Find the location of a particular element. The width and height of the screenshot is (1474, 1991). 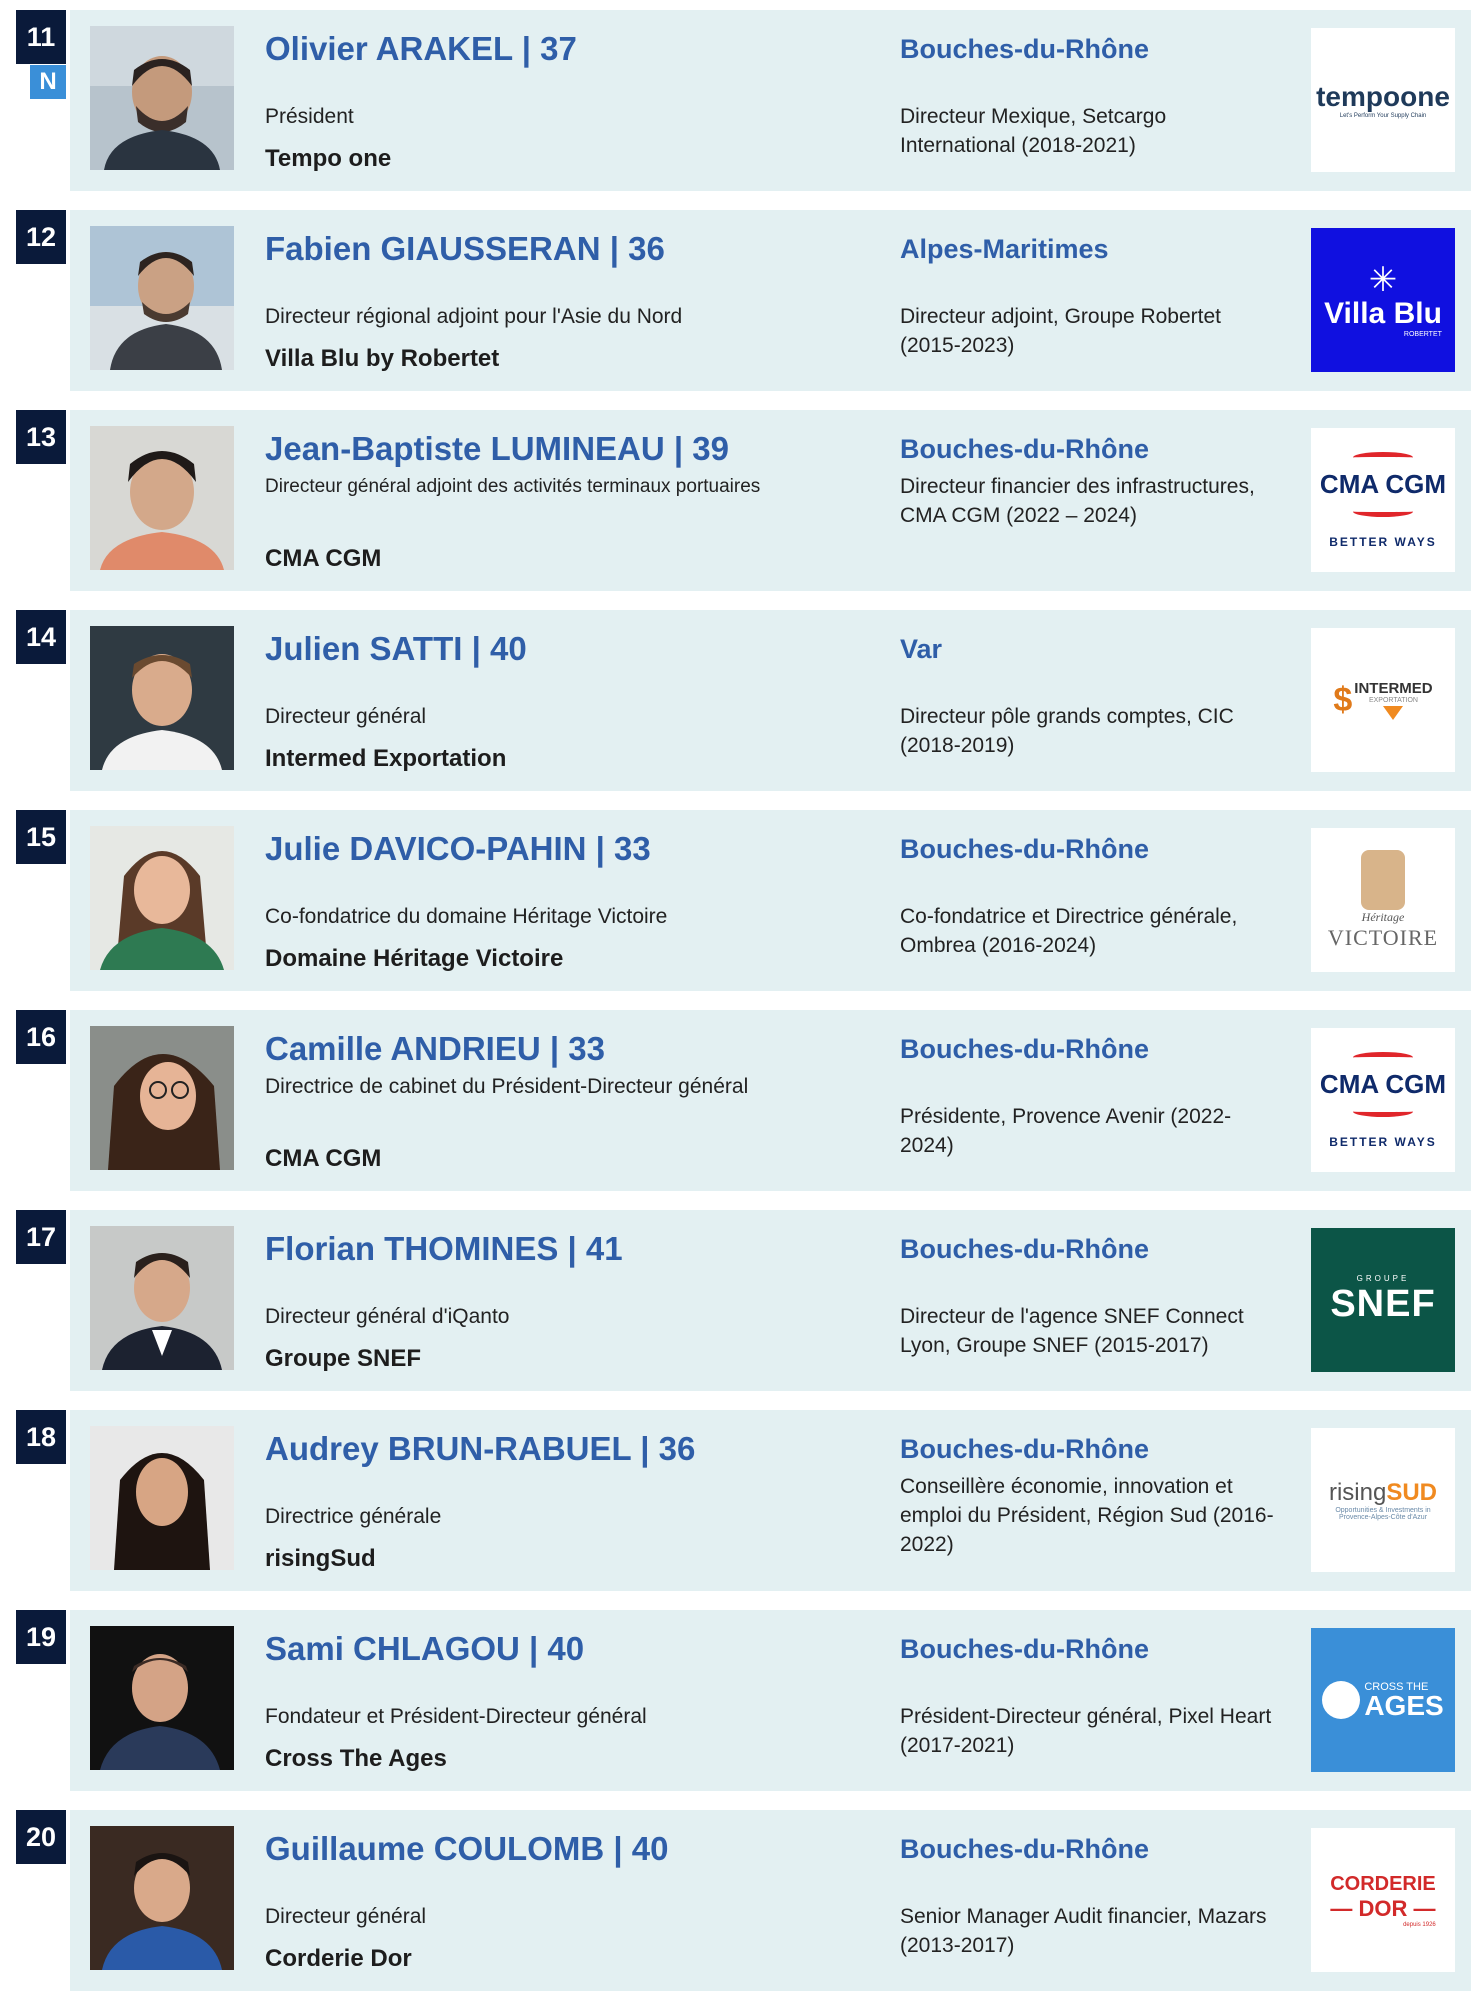

person-name: Jean-Baptiste LUMINEAU | 39 is located at coordinates (497, 448).